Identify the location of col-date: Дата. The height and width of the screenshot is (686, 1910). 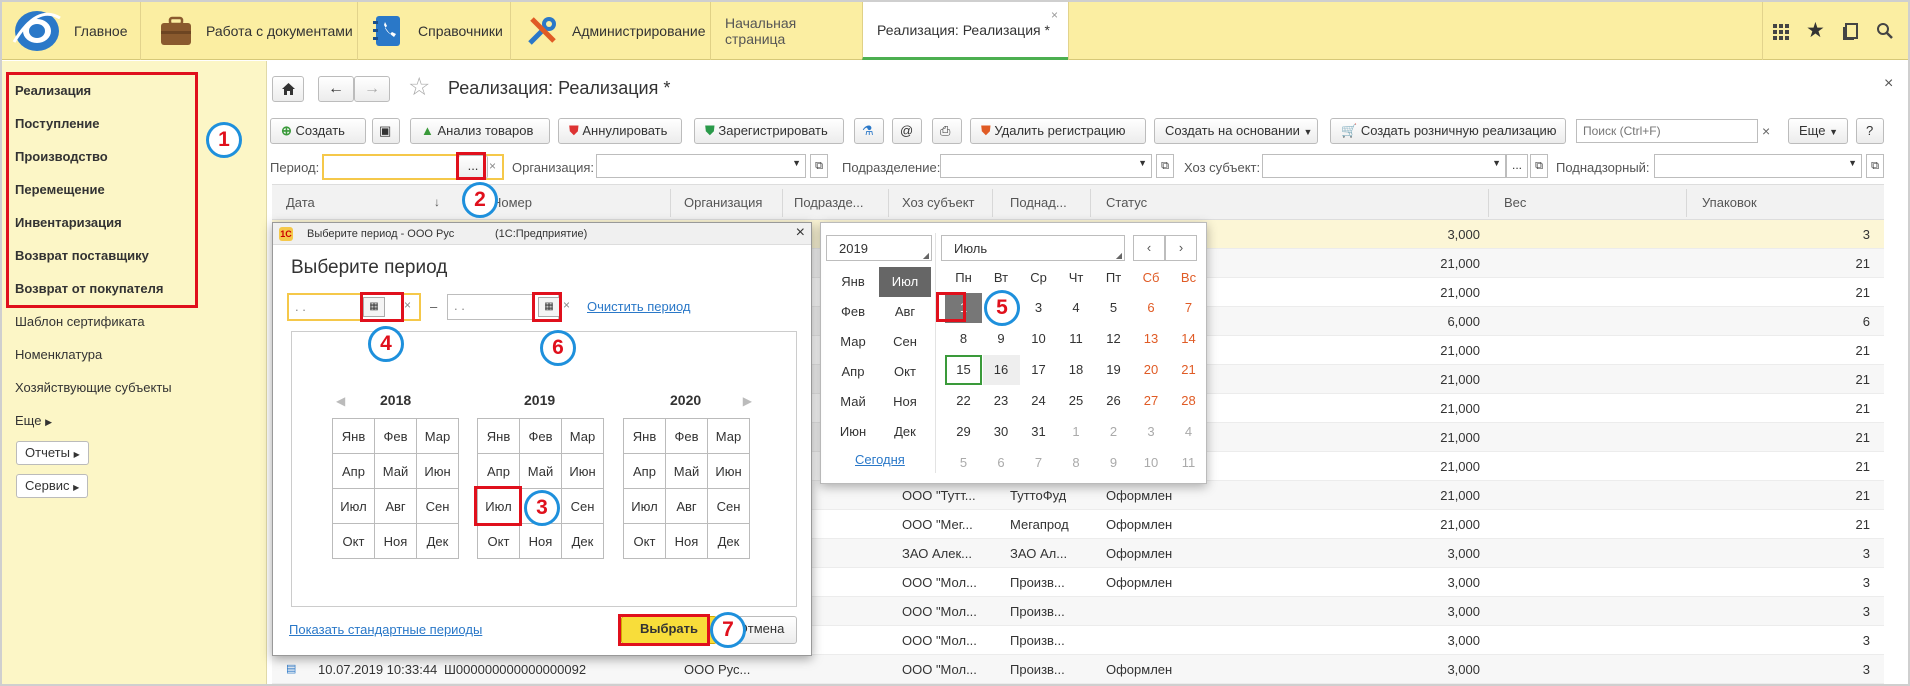
(300, 202).